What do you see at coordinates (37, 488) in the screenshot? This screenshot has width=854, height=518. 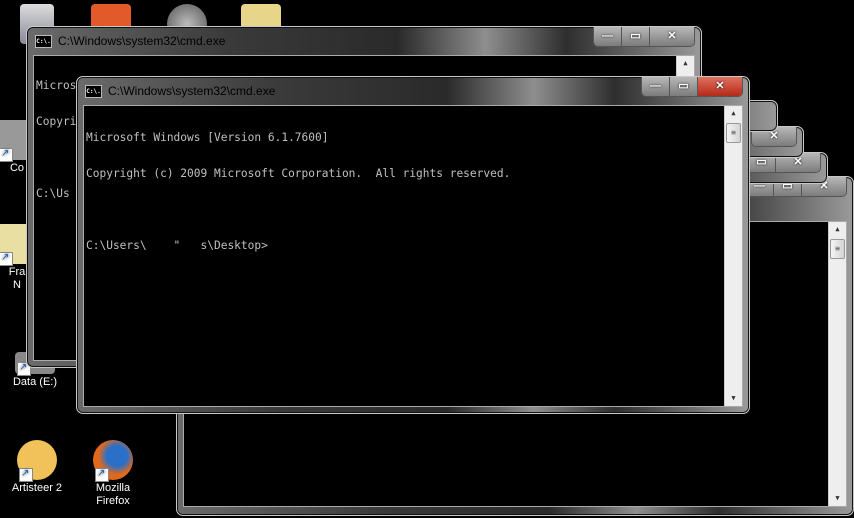 I see `desktop-icon-label: Artisteer 2` at bounding box center [37, 488].